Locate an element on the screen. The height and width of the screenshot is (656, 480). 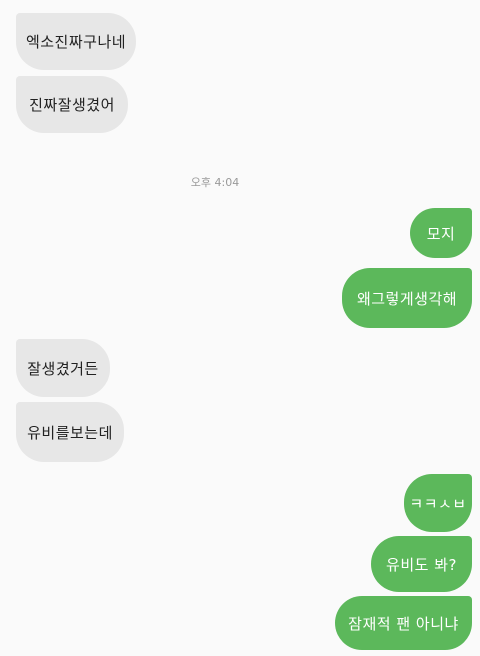
received-message: 진짜잘생겼어 is located at coordinates (72, 104).